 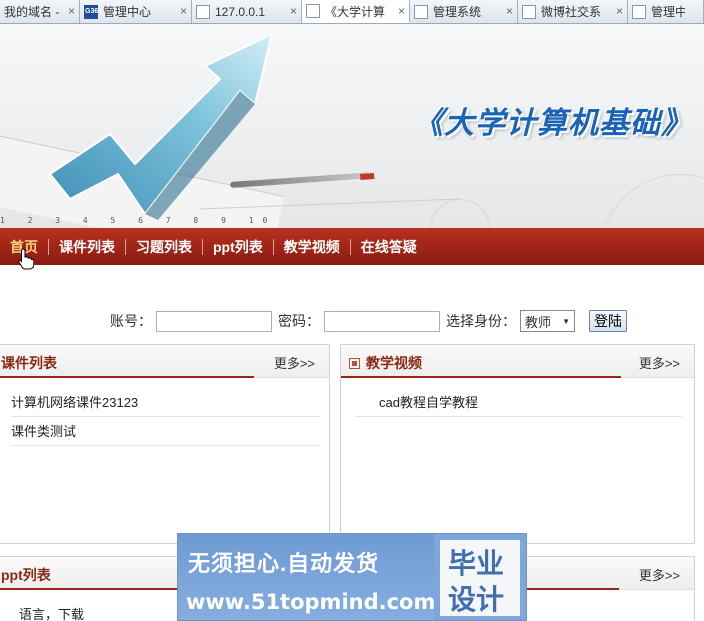 What do you see at coordinates (354, 363) in the screenshot?
I see `panel-bullet-icon` at bounding box center [354, 363].